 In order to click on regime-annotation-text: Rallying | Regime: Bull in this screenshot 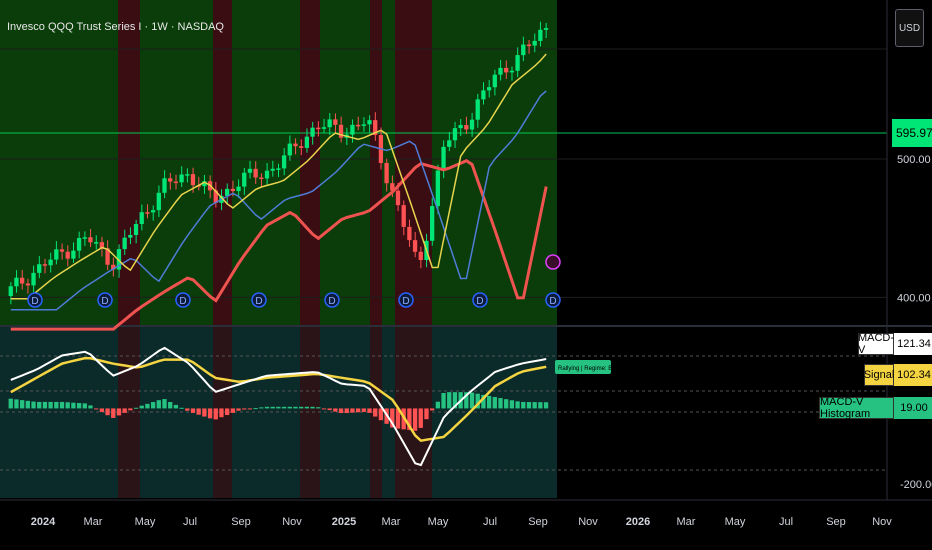, I will do `click(588, 369)`.